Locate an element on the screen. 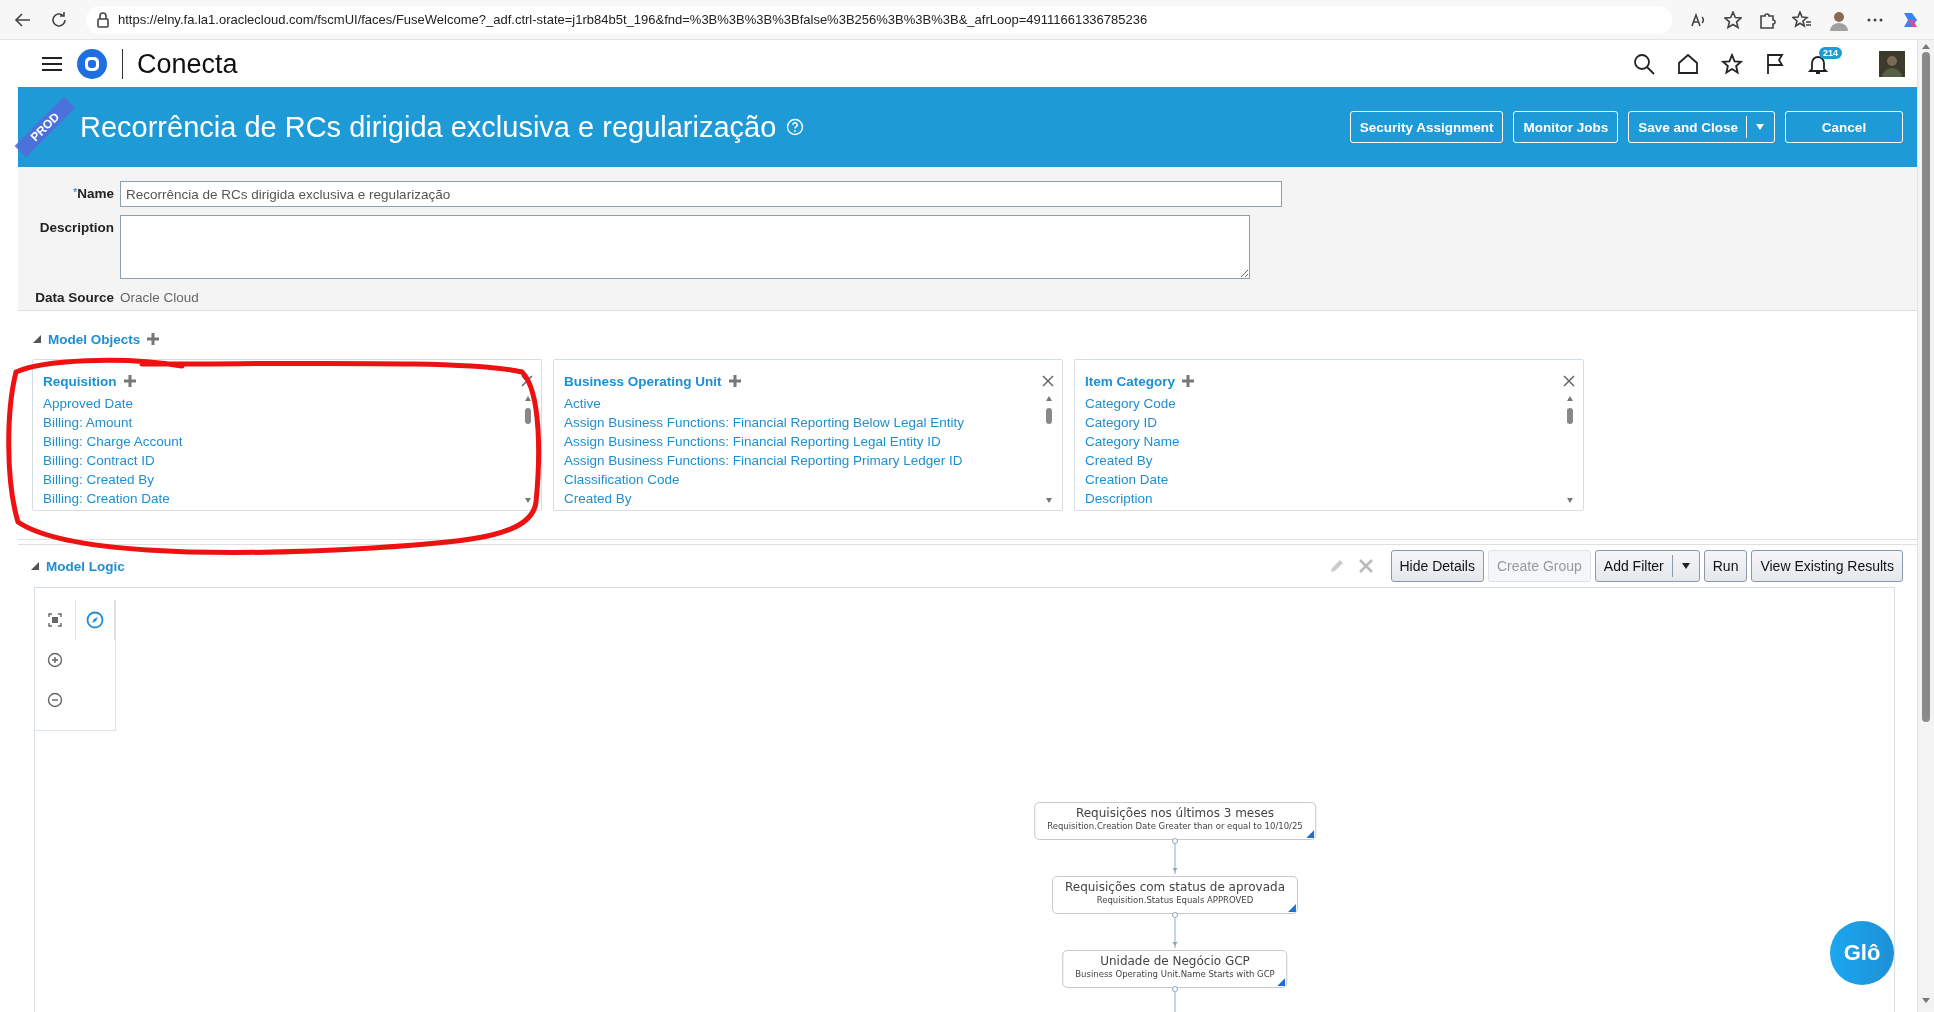  section-title: Model Objects is located at coordinates (94, 339).